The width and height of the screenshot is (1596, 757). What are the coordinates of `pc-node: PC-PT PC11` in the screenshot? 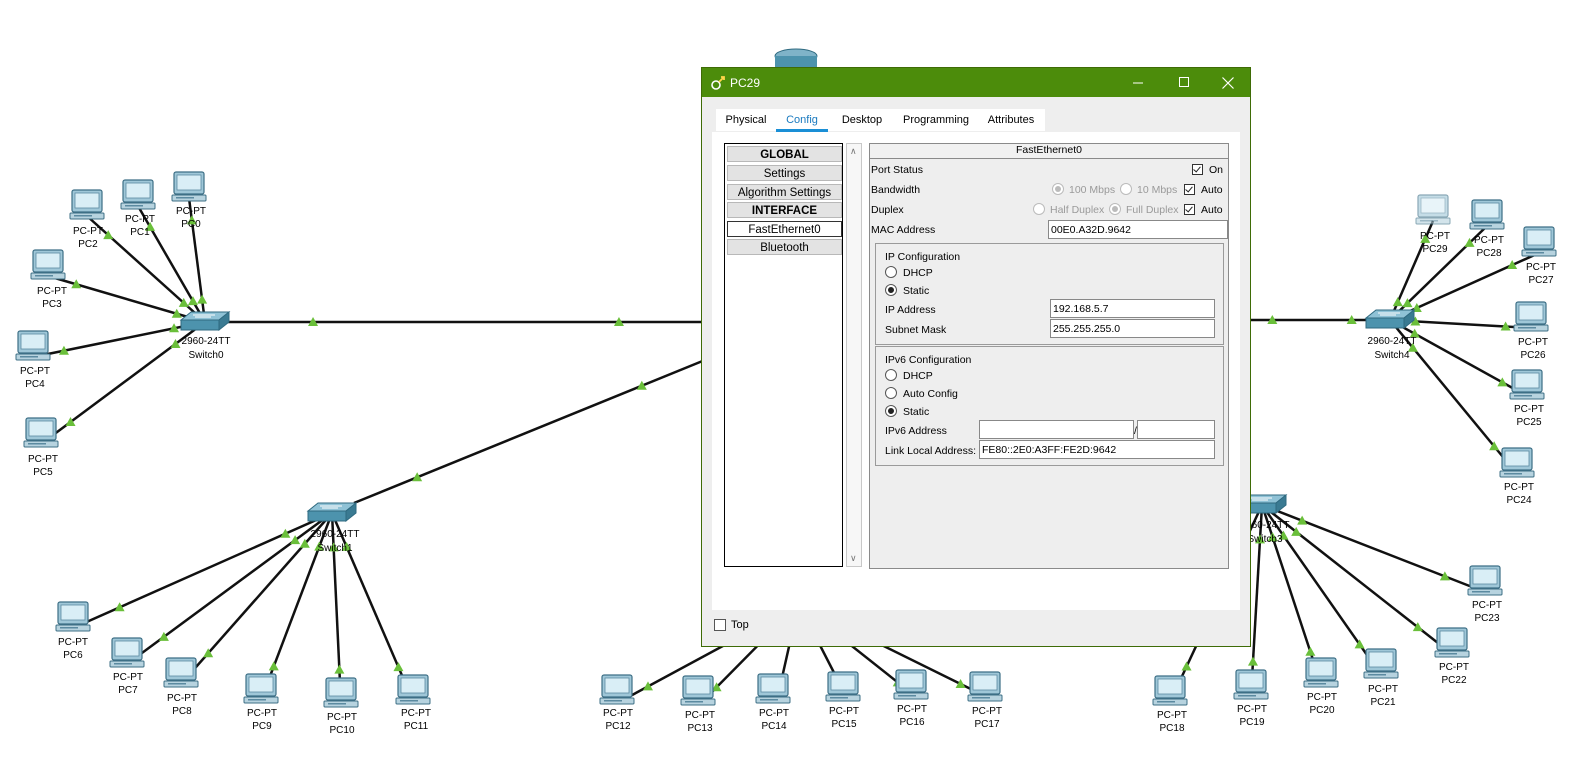 It's located at (413, 703).